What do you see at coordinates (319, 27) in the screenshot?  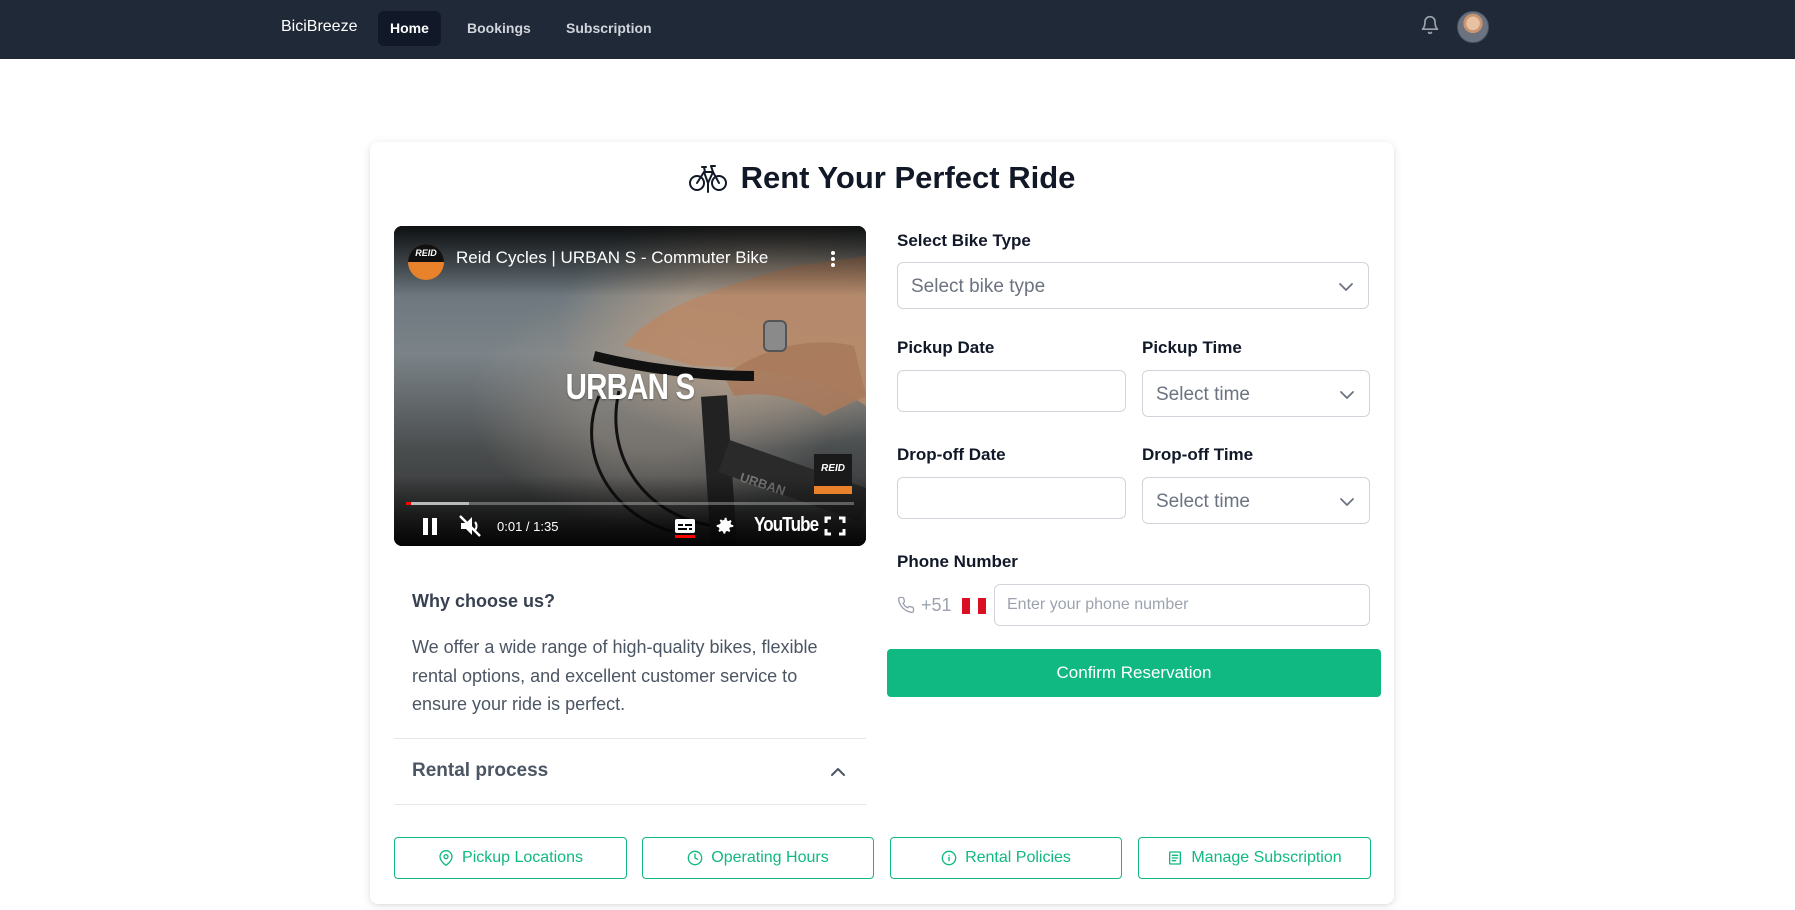 I see `brand-logo: BiciBreeze` at bounding box center [319, 27].